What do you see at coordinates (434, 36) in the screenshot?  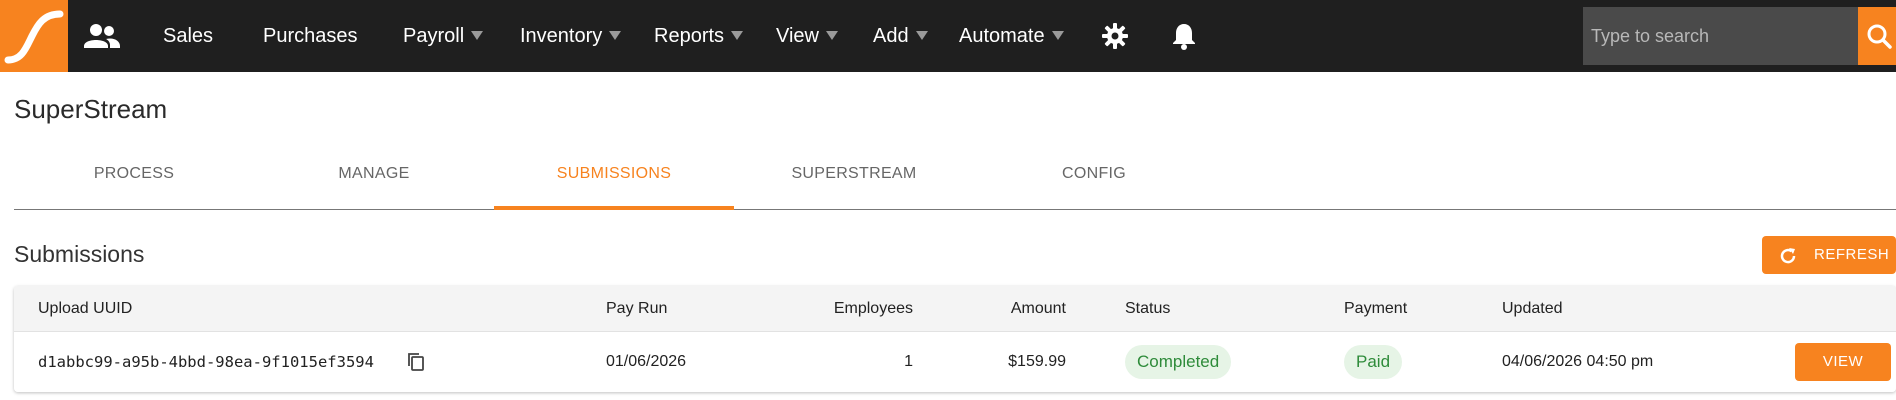 I see `nav-payroll-label: Payroll` at bounding box center [434, 36].